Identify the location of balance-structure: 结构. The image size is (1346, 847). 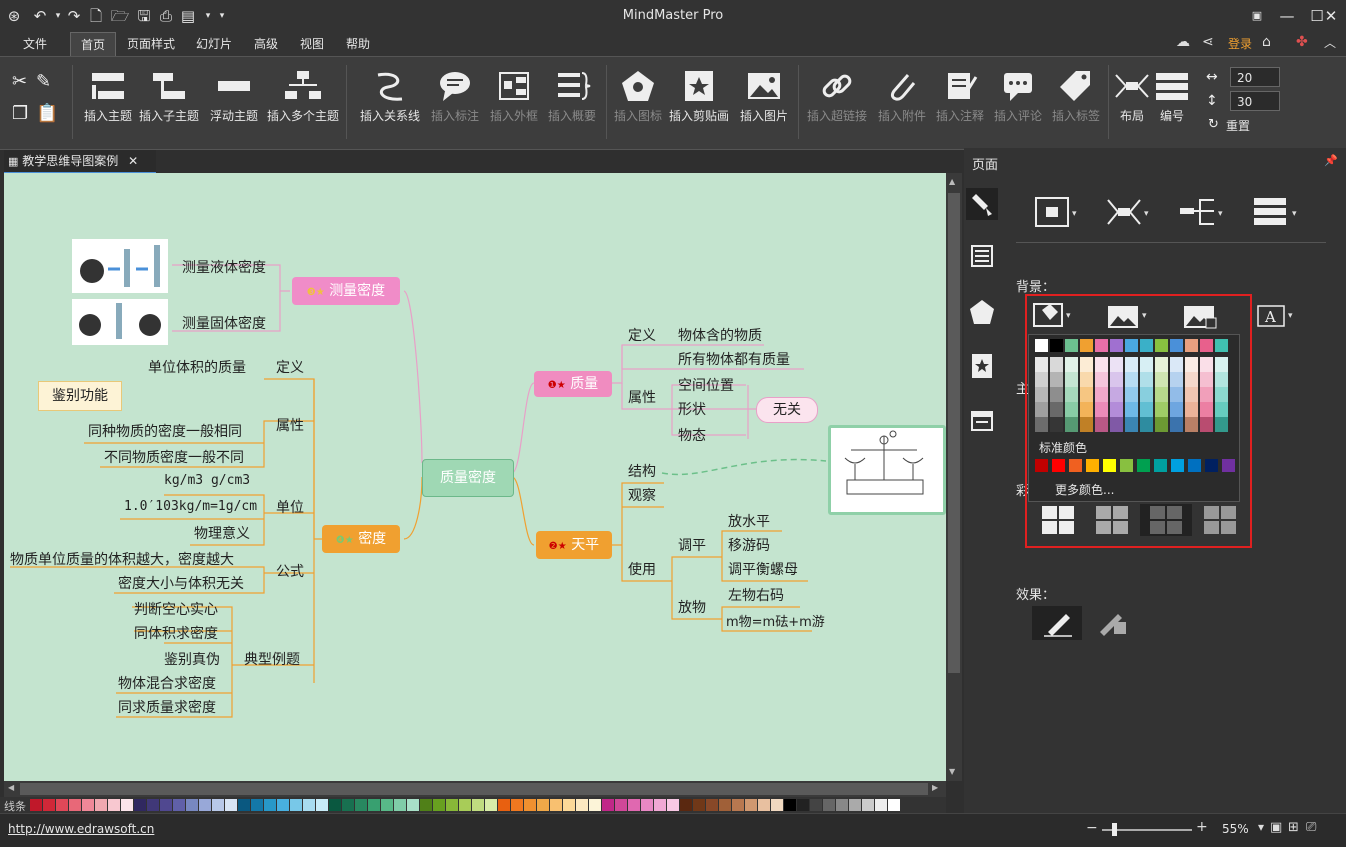
(642, 471).